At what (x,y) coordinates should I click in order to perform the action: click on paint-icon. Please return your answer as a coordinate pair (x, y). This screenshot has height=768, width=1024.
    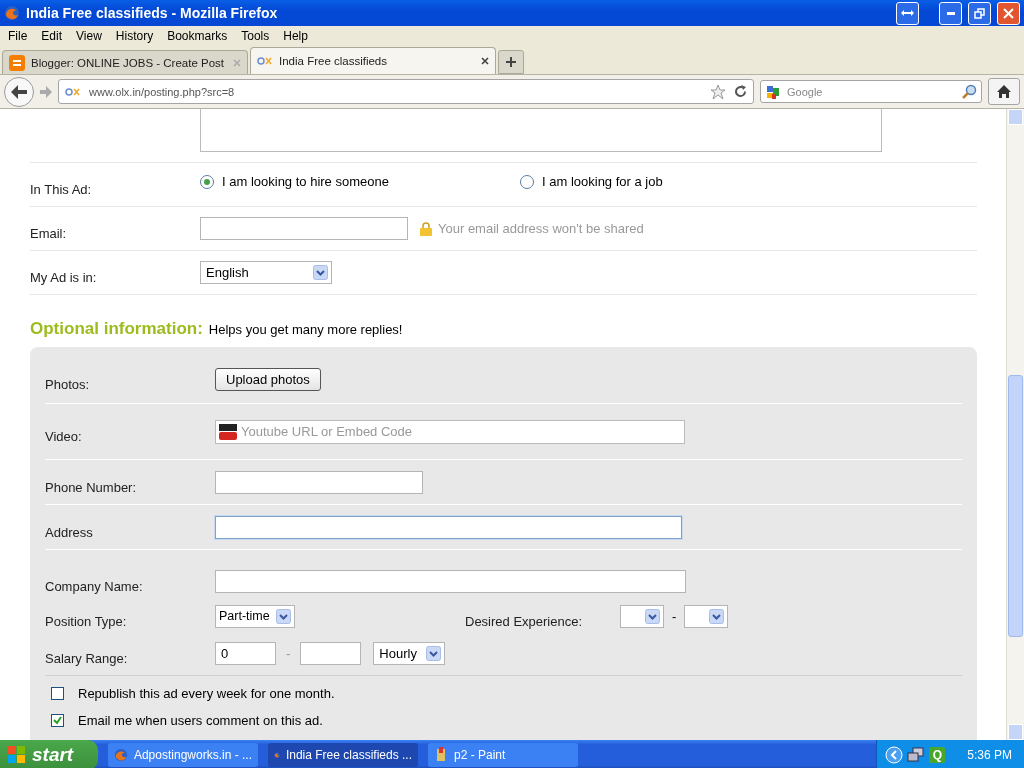
    Looking at the image, I should click on (441, 755).